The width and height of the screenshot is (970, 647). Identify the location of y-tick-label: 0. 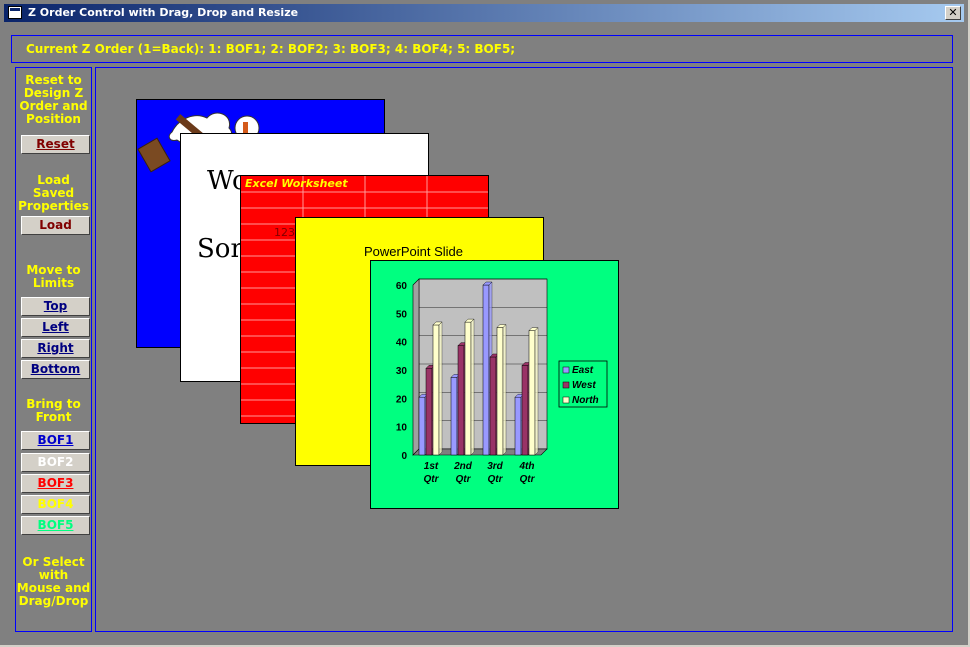
(404, 456).